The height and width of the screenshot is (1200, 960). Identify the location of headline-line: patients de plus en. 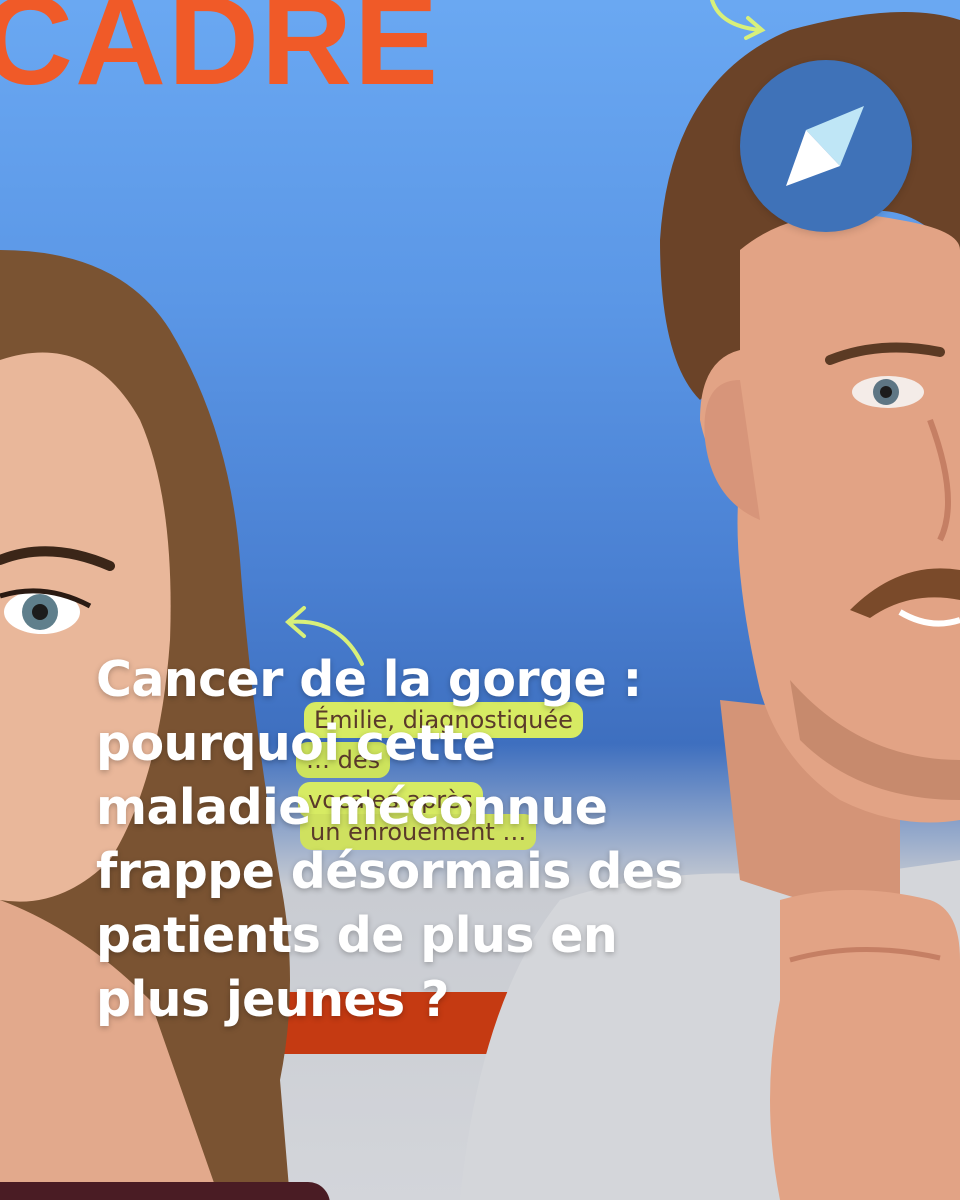
(357, 935).